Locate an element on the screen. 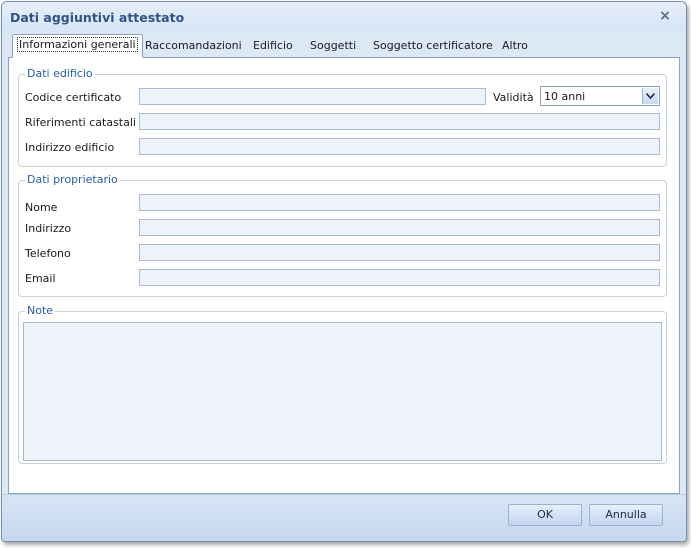  riferimenti-catastali-label: Riferimenti catastali is located at coordinates (80, 122).